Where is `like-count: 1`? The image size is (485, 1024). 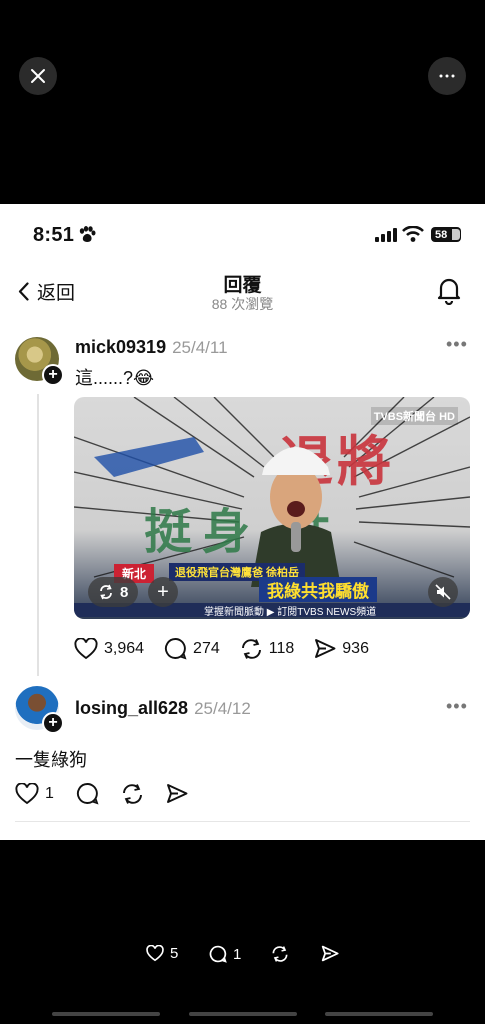 like-count: 1 is located at coordinates (49, 793).